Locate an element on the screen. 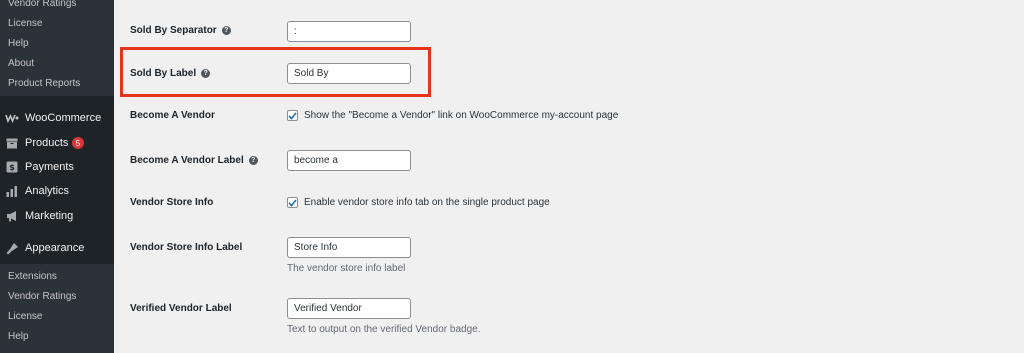 This screenshot has height=353, width=1024. woocommerce-icon is located at coordinates (12, 118).